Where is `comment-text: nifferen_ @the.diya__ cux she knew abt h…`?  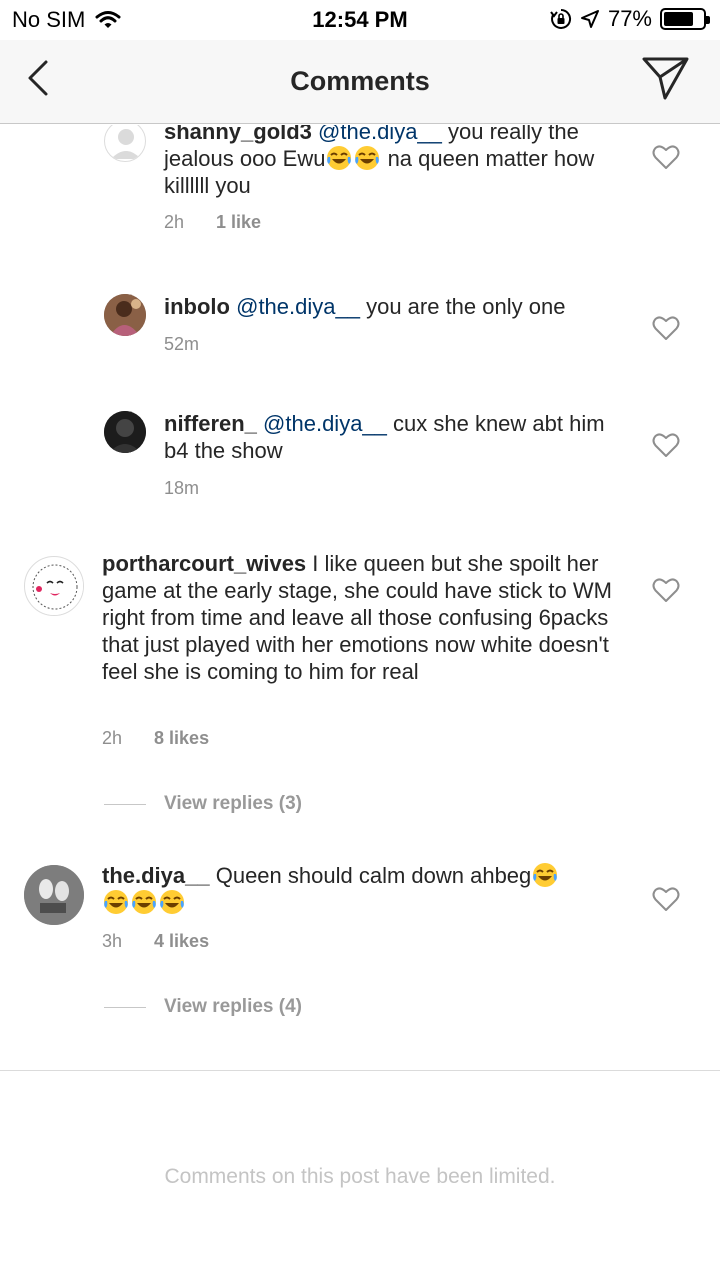
comment-text: nifferen_ @the.diya__ cux she knew abt h… is located at coordinates (394, 437).